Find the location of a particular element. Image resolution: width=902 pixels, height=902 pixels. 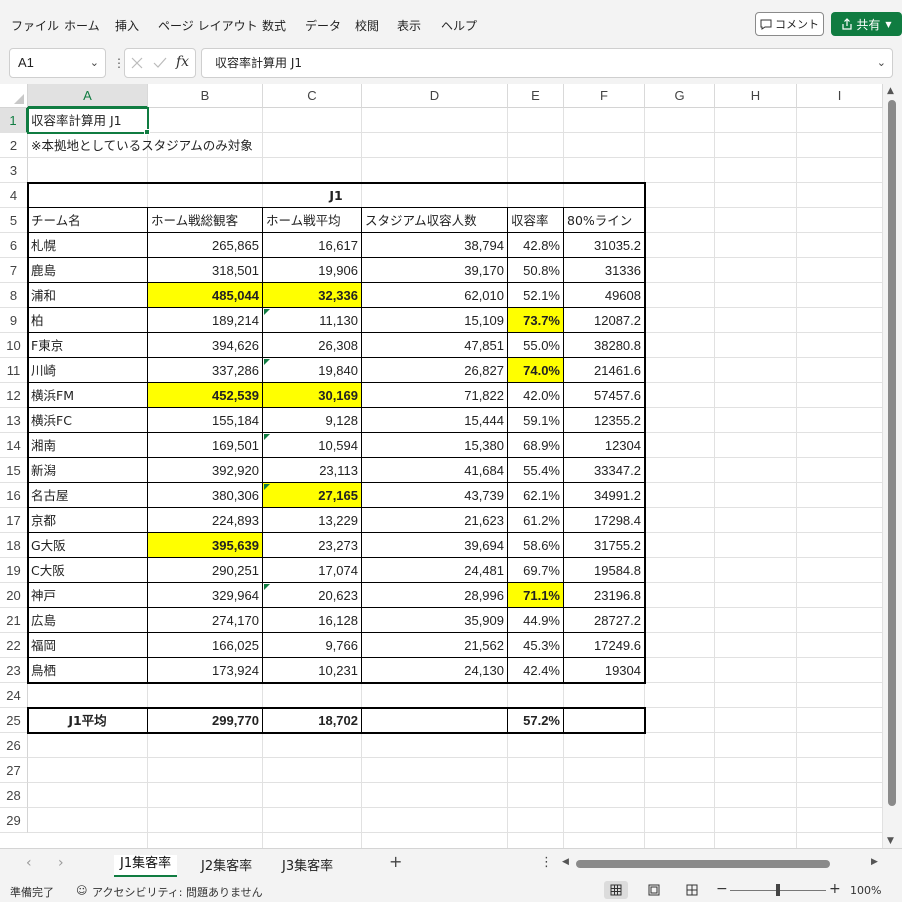

table-cell-team: 鹿島 is located at coordinates (87, 270).